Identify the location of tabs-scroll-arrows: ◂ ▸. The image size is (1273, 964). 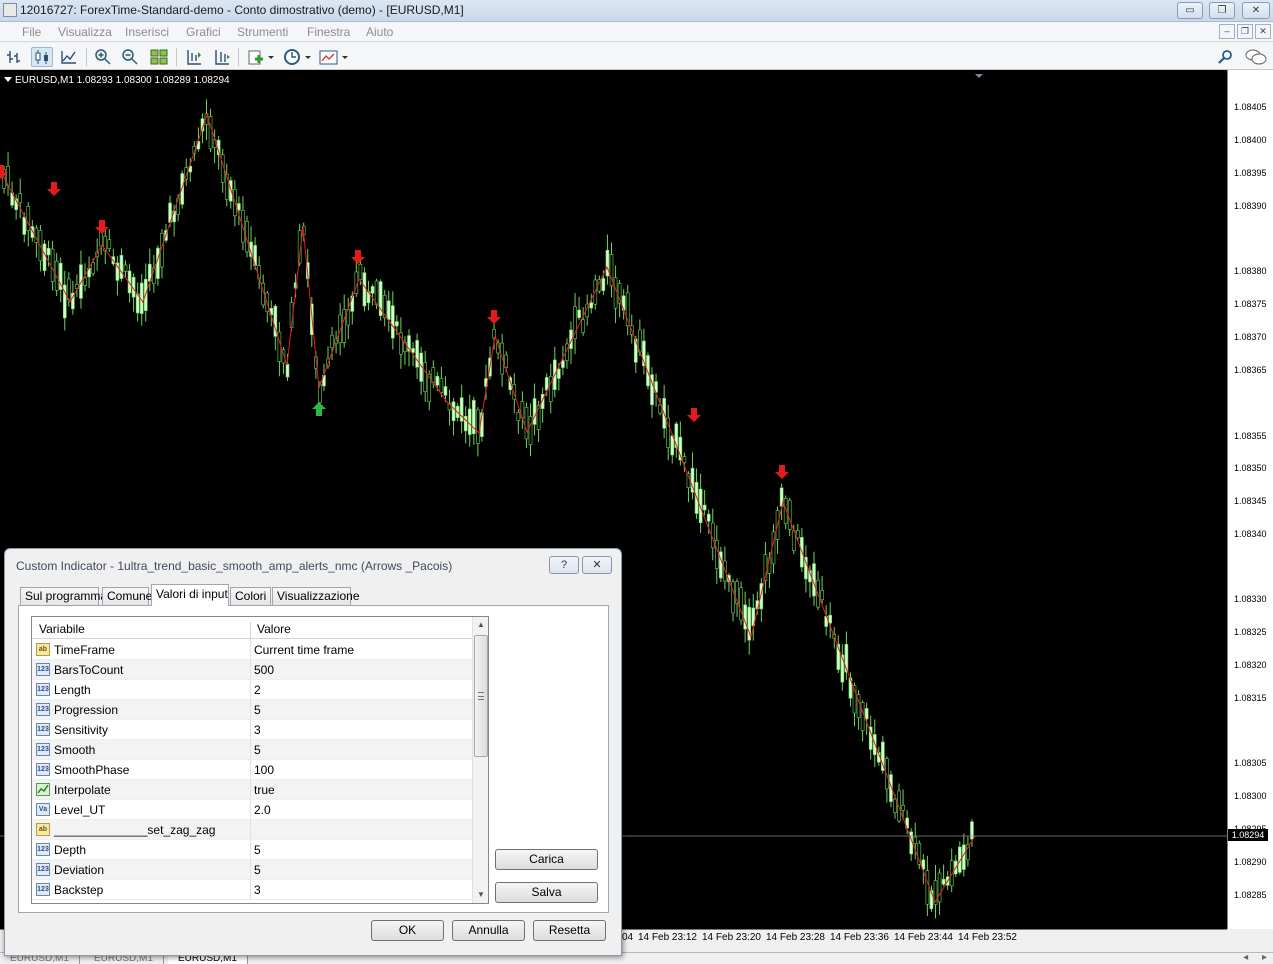
(1255, 958).